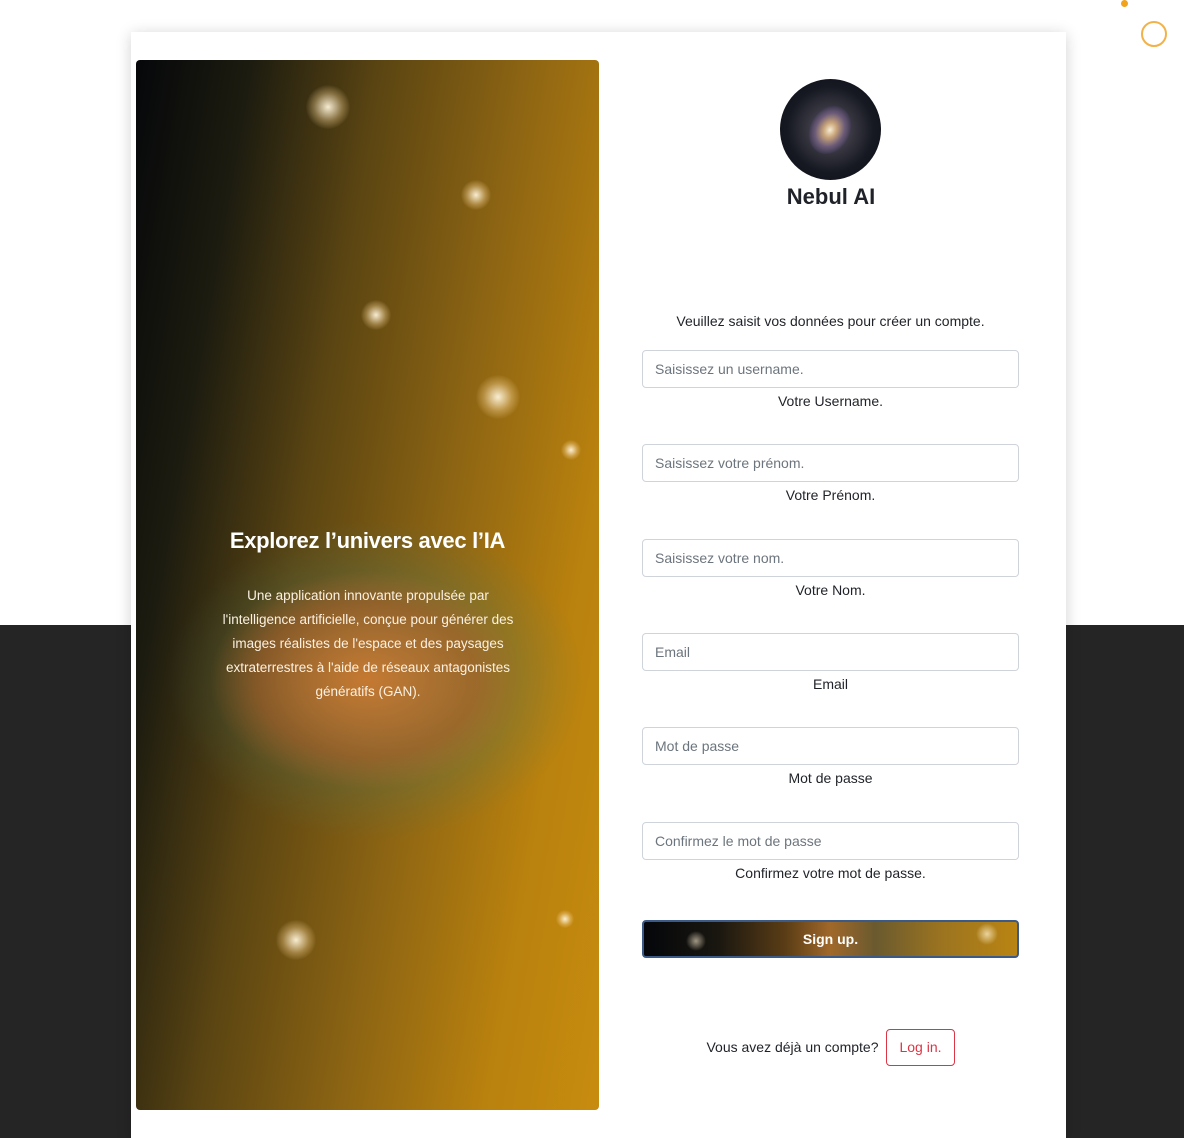 This screenshot has height=1138, width=1184. I want to click on galaxy-logo-icon, so click(830, 130).